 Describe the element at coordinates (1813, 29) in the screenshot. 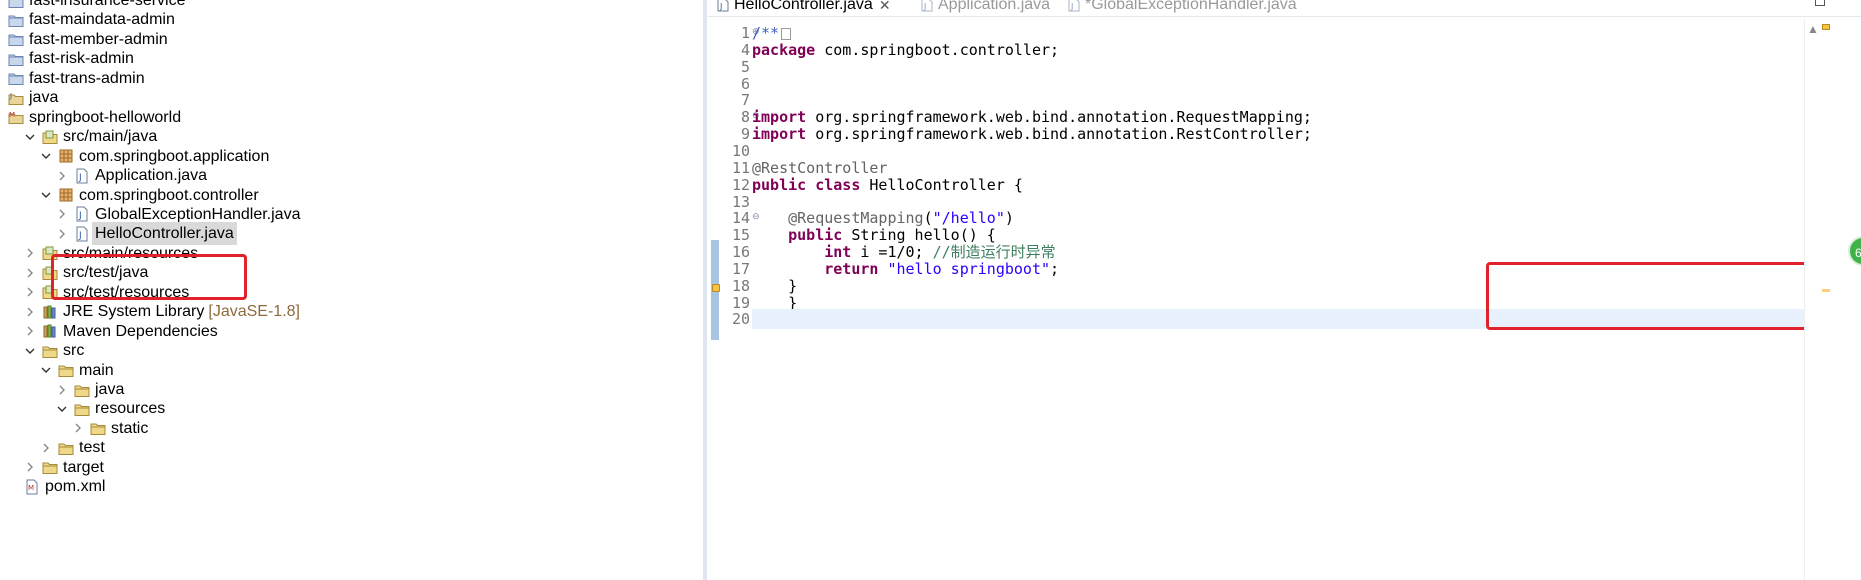

I see `scroll-up-icon: ▲` at that location.